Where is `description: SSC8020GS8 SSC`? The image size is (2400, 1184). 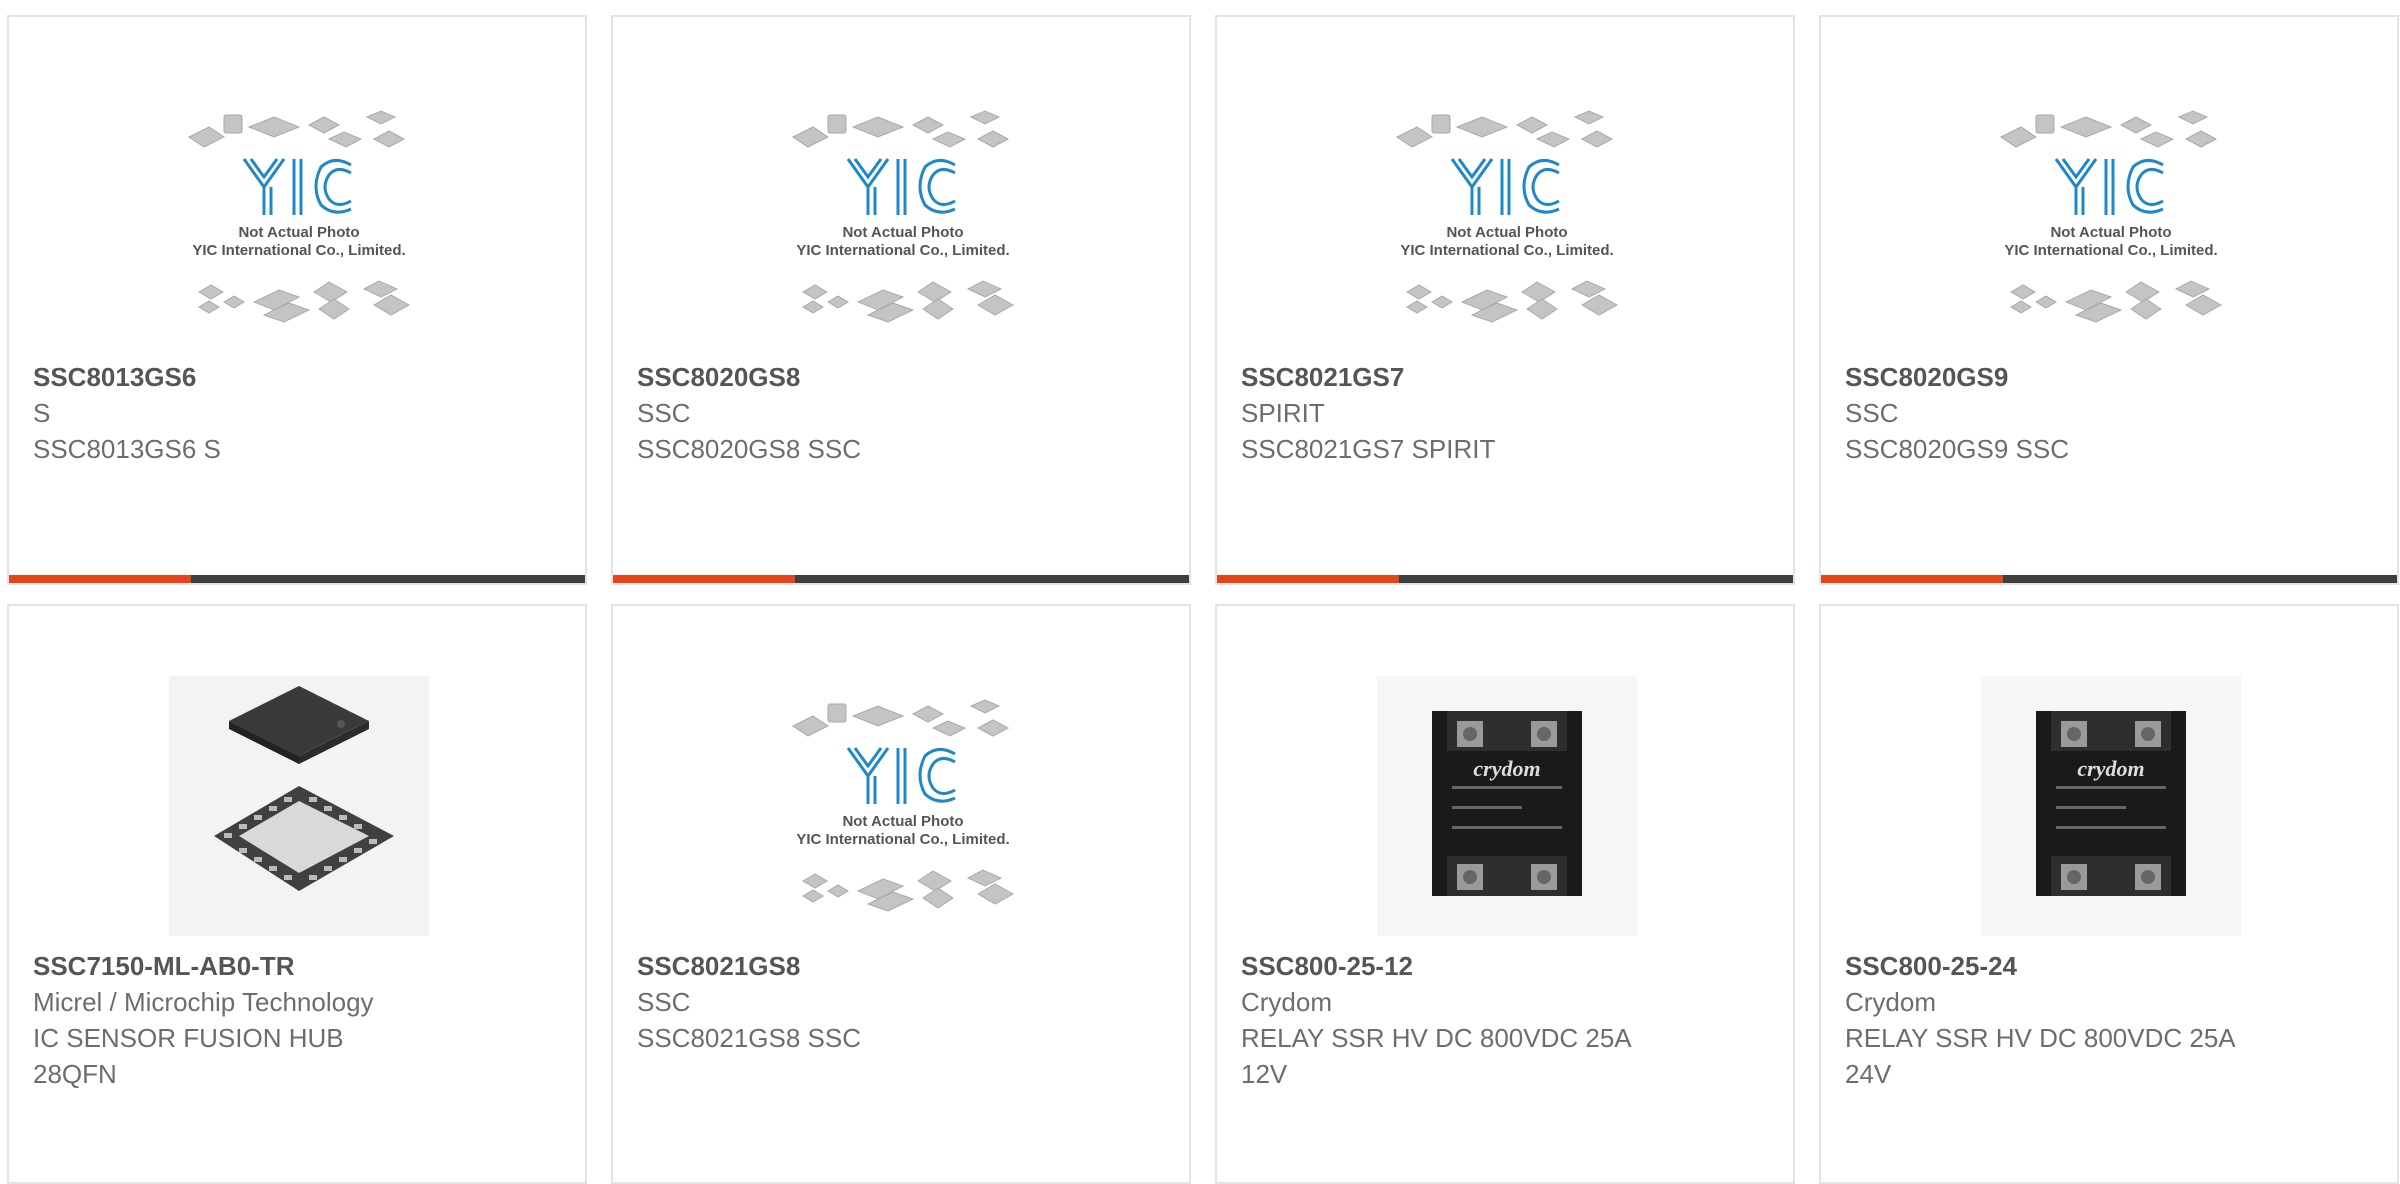 description: SSC8020GS8 SSC is located at coordinates (749, 449).